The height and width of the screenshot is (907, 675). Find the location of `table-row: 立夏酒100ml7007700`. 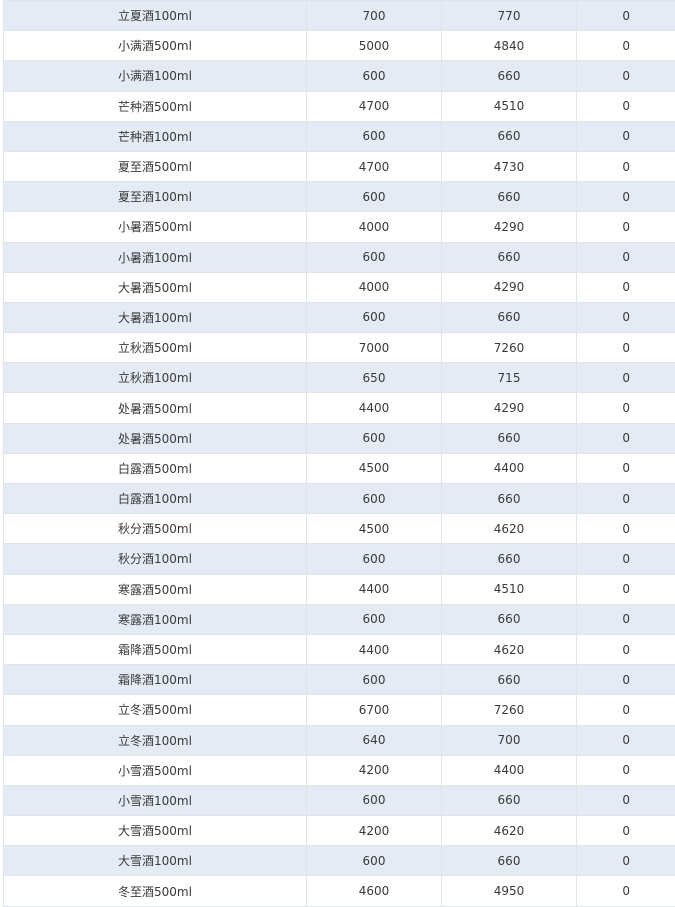

table-row: 立夏酒100ml7007700 is located at coordinates (339, 16).